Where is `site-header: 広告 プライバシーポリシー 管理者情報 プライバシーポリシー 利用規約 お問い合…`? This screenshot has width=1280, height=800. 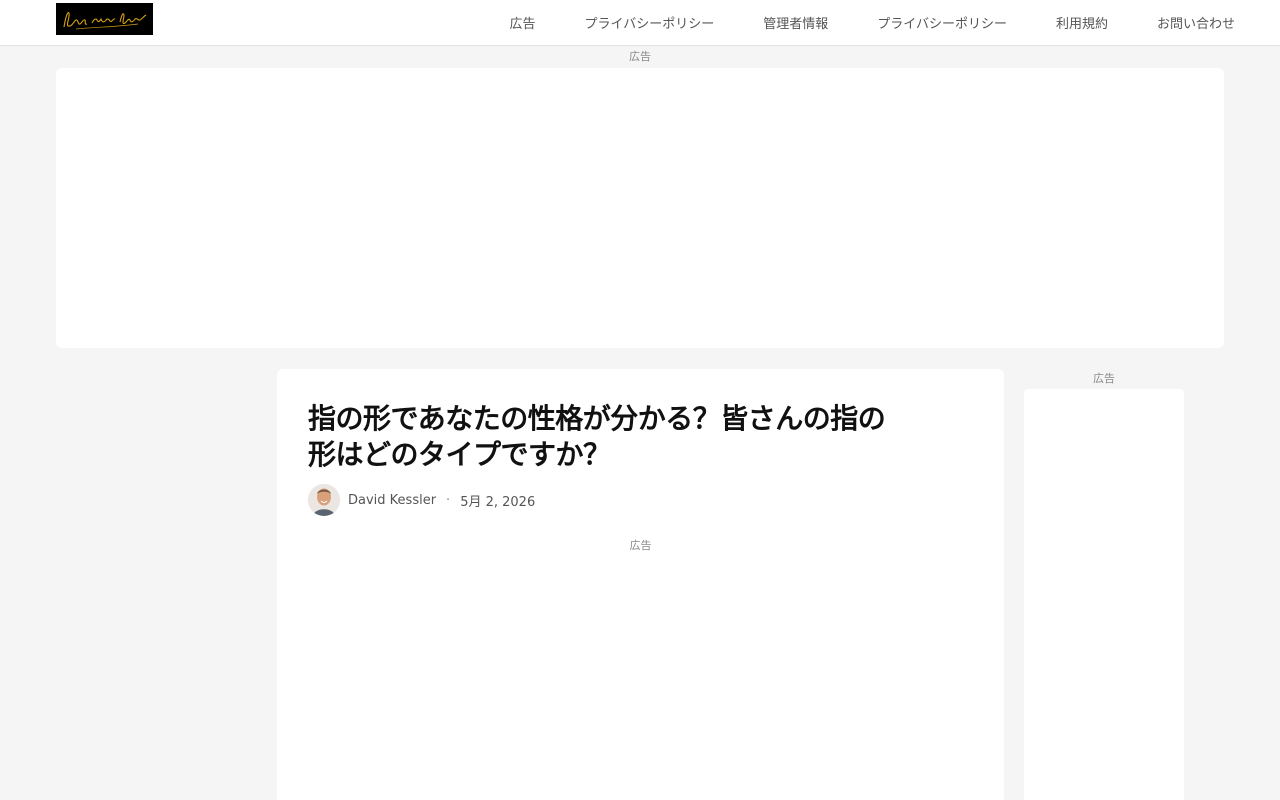
site-header: 広告 プライバシーポリシー 管理者情報 プライバシーポリシー 利用規約 お問い合… is located at coordinates (640, 23).